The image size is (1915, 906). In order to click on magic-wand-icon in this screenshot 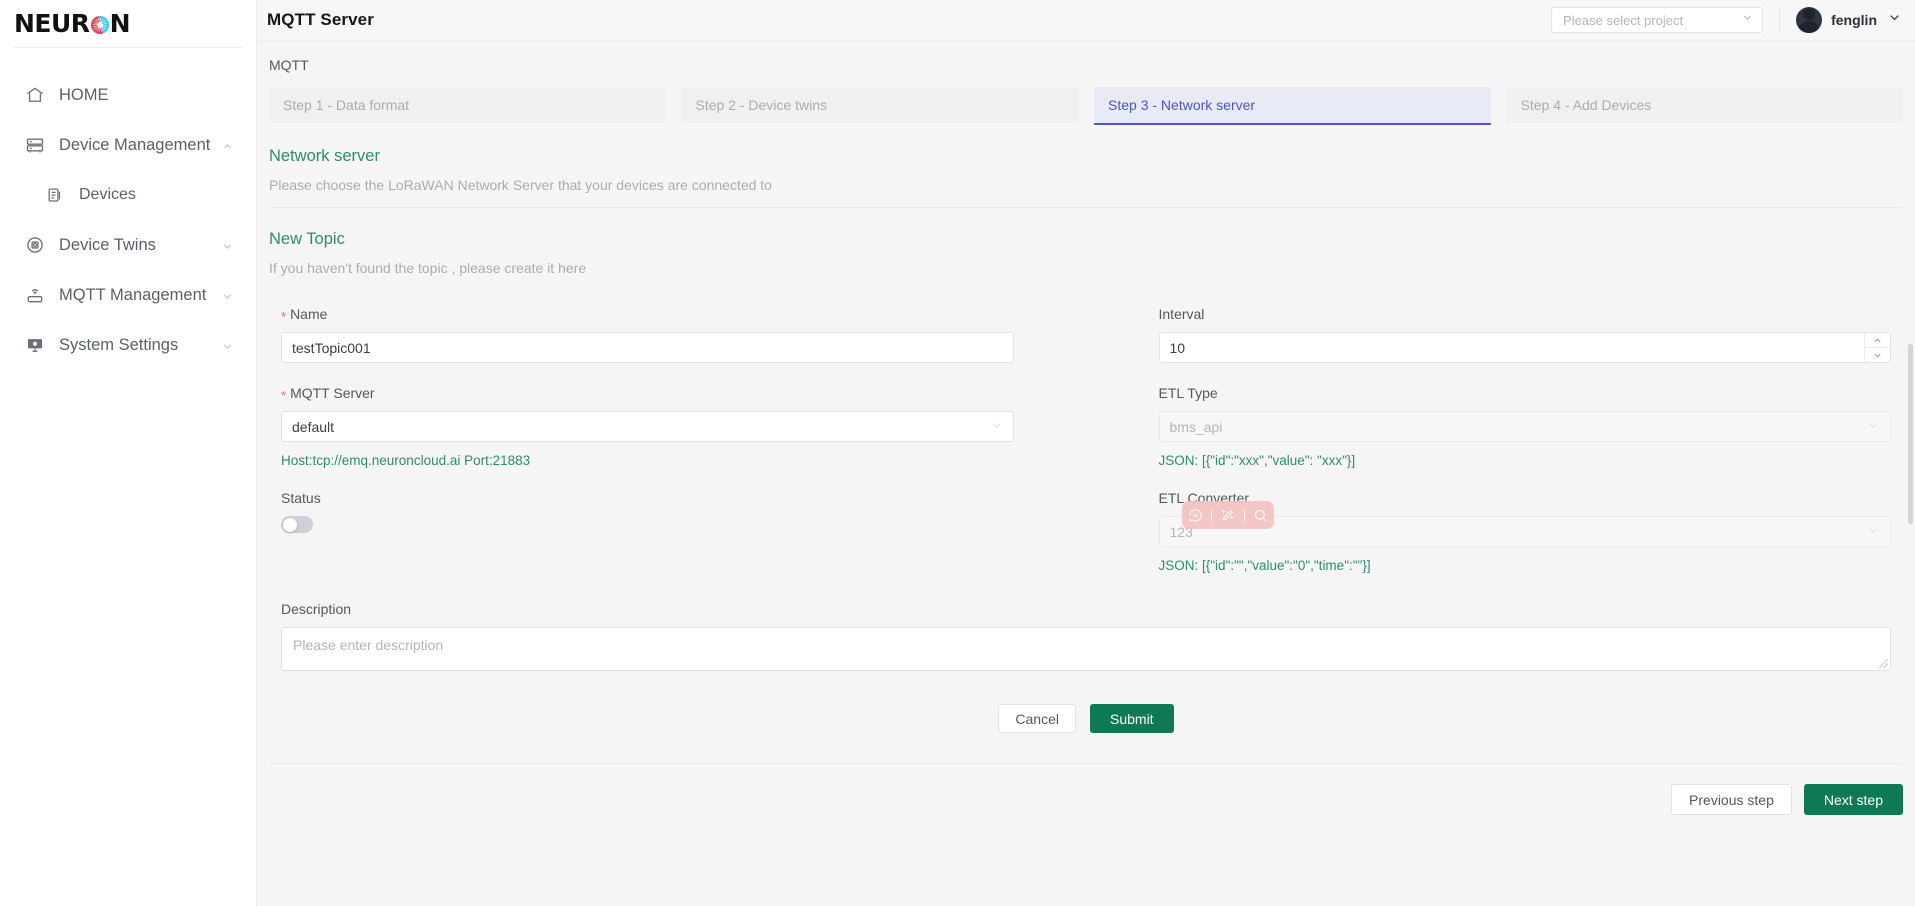, I will do `click(1228, 515)`.